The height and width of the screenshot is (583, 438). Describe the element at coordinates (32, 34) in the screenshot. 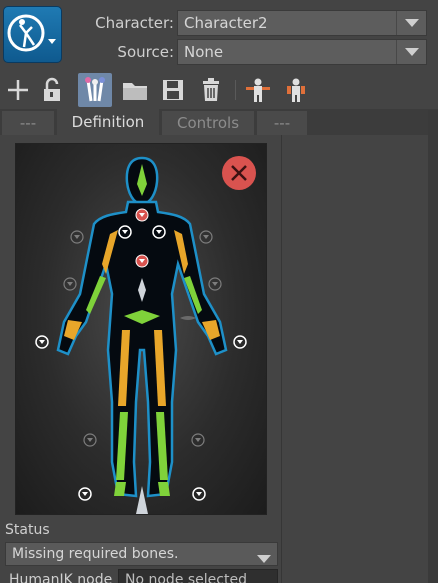

I see `humanik-logo-button` at that location.